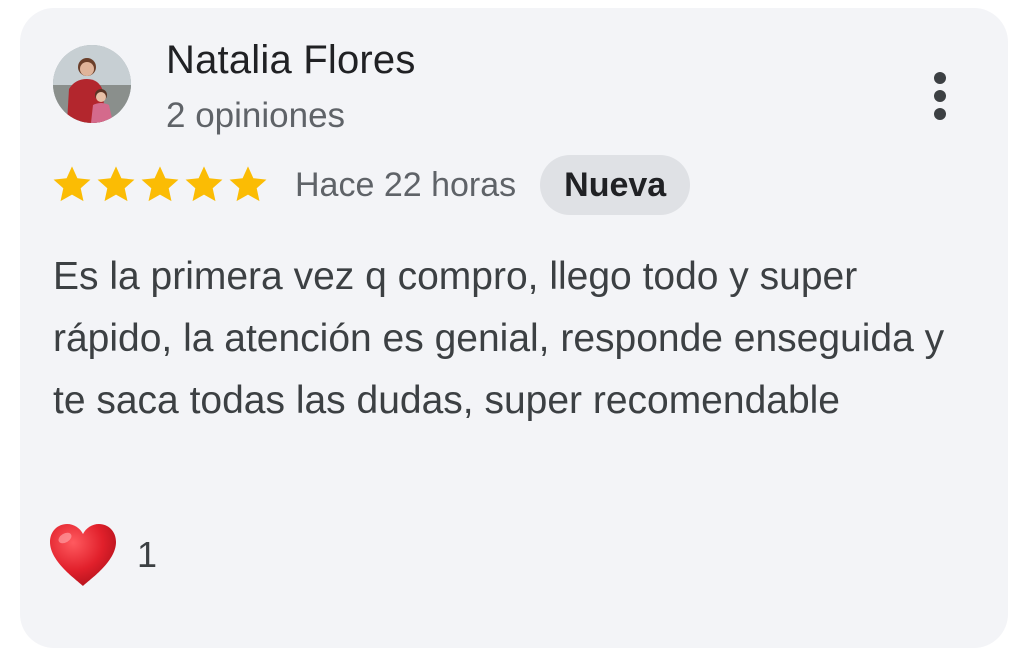 Image resolution: width=1017 pixels, height=648 pixels. What do you see at coordinates (291, 60) in the screenshot?
I see `reviewer-name: Natalia Flores` at bounding box center [291, 60].